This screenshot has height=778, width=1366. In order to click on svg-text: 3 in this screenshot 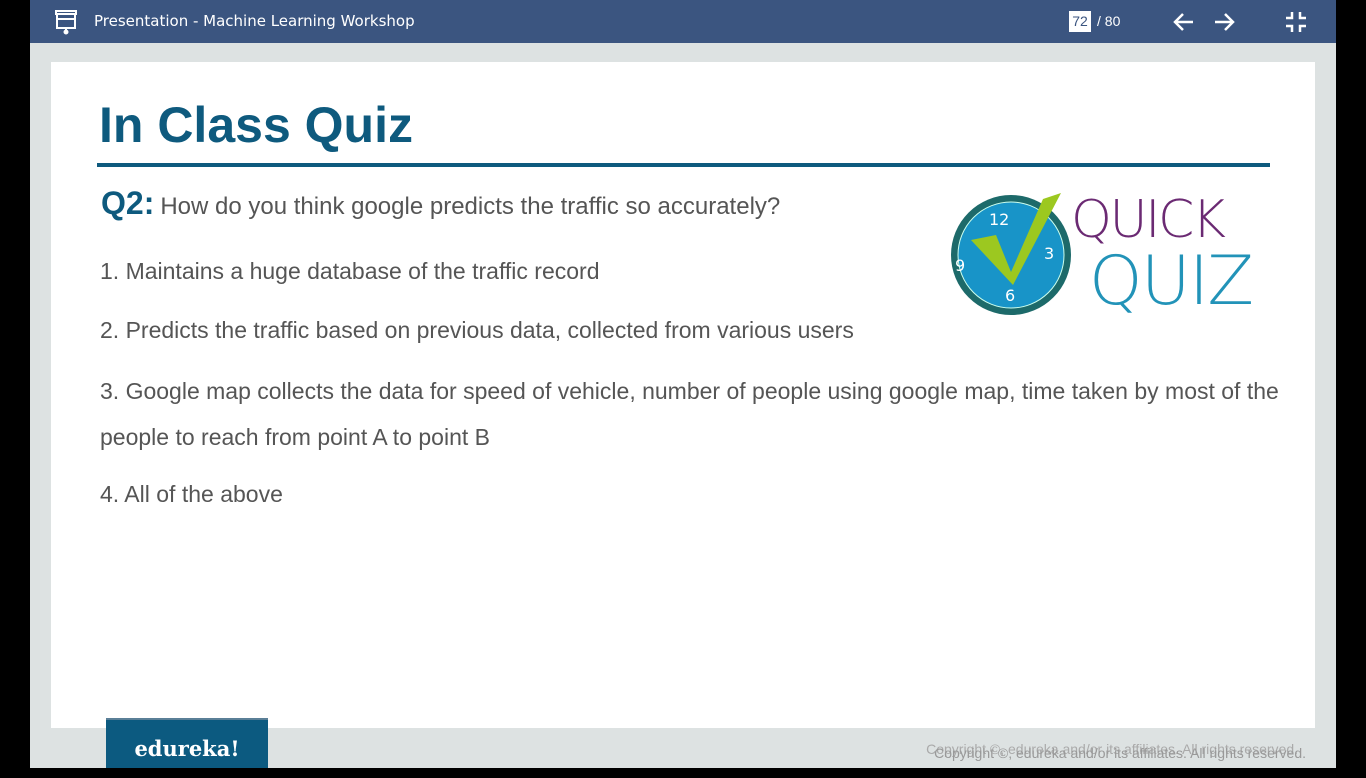, I will do `click(1049, 253)`.